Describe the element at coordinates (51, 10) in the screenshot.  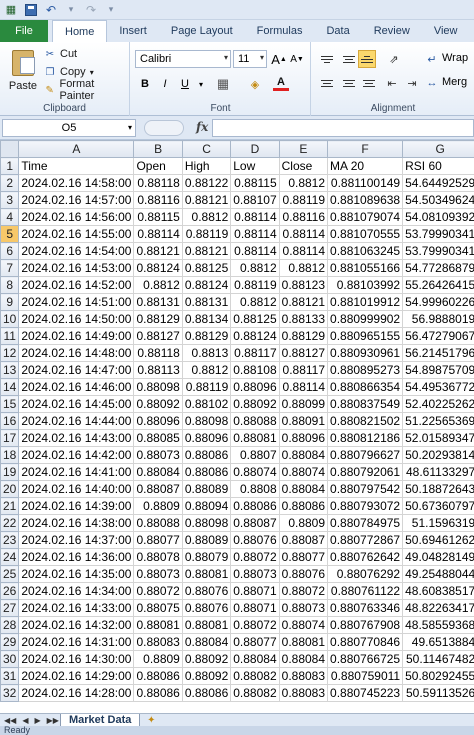
I see `undo-icon: ↶` at that location.